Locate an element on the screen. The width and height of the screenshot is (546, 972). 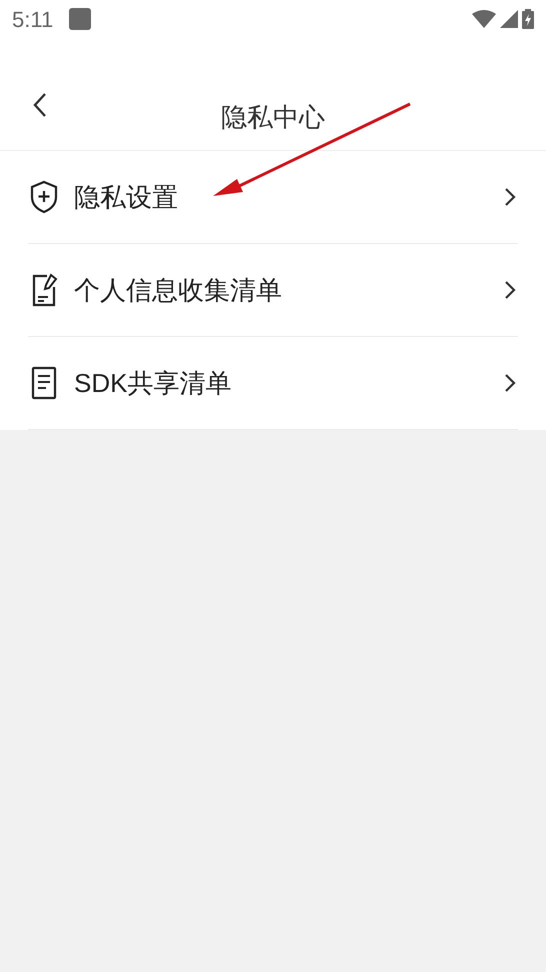
battery-icon is located at coordinates (528, 19).